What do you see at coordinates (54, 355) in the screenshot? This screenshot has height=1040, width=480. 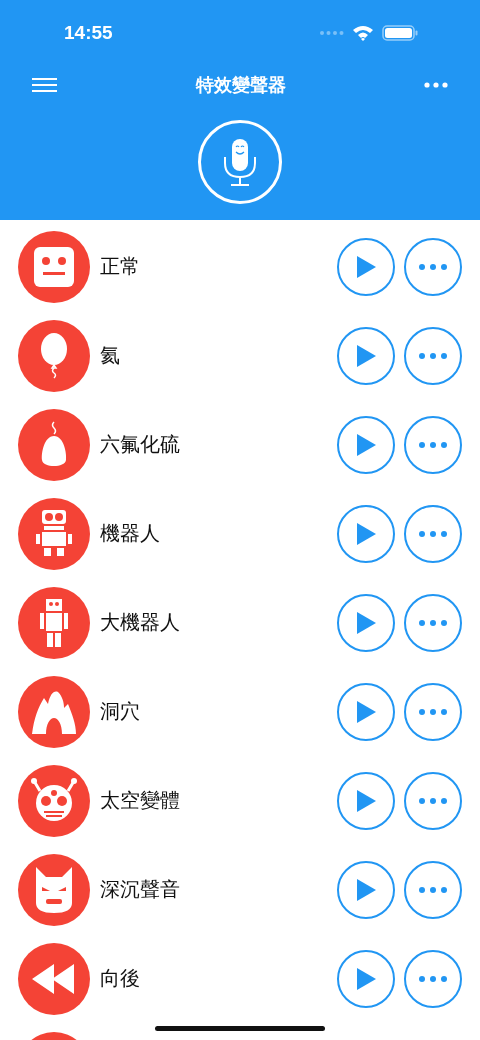 I see `balloon-icon` at bounding box center [54, 355].